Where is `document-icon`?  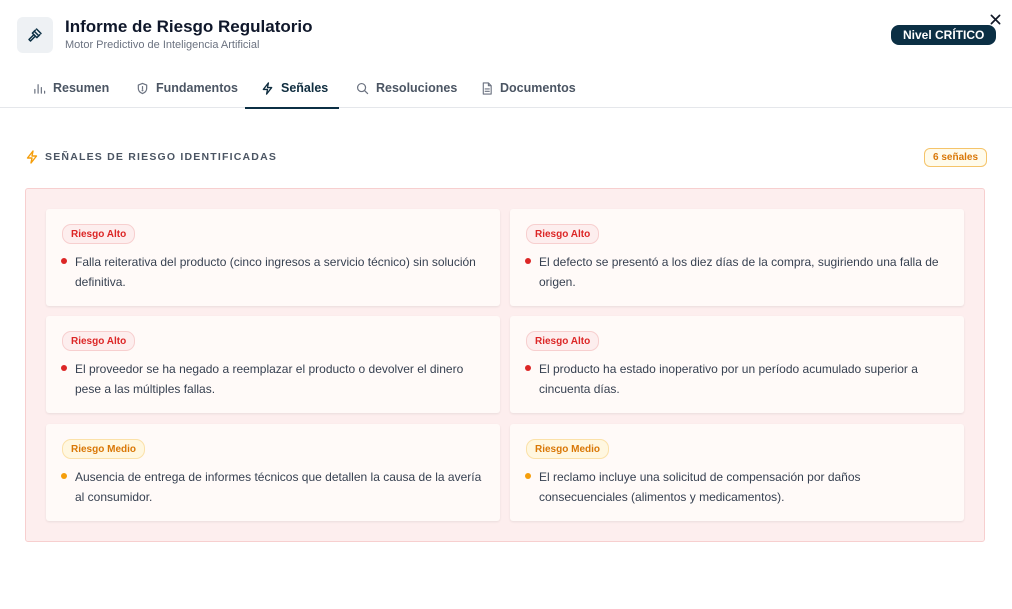 document-icon is located at coordinates (487, 88).